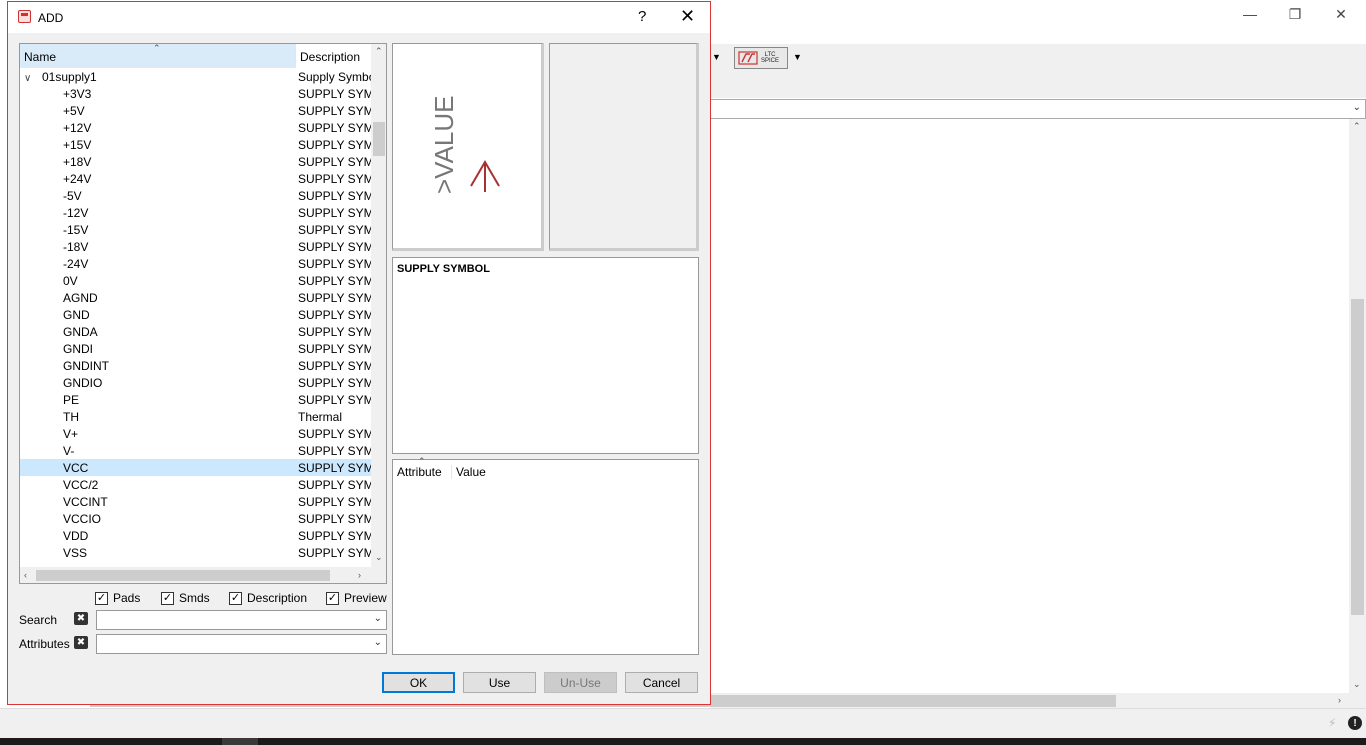  I want to click on app-icon, so click(24, 16).